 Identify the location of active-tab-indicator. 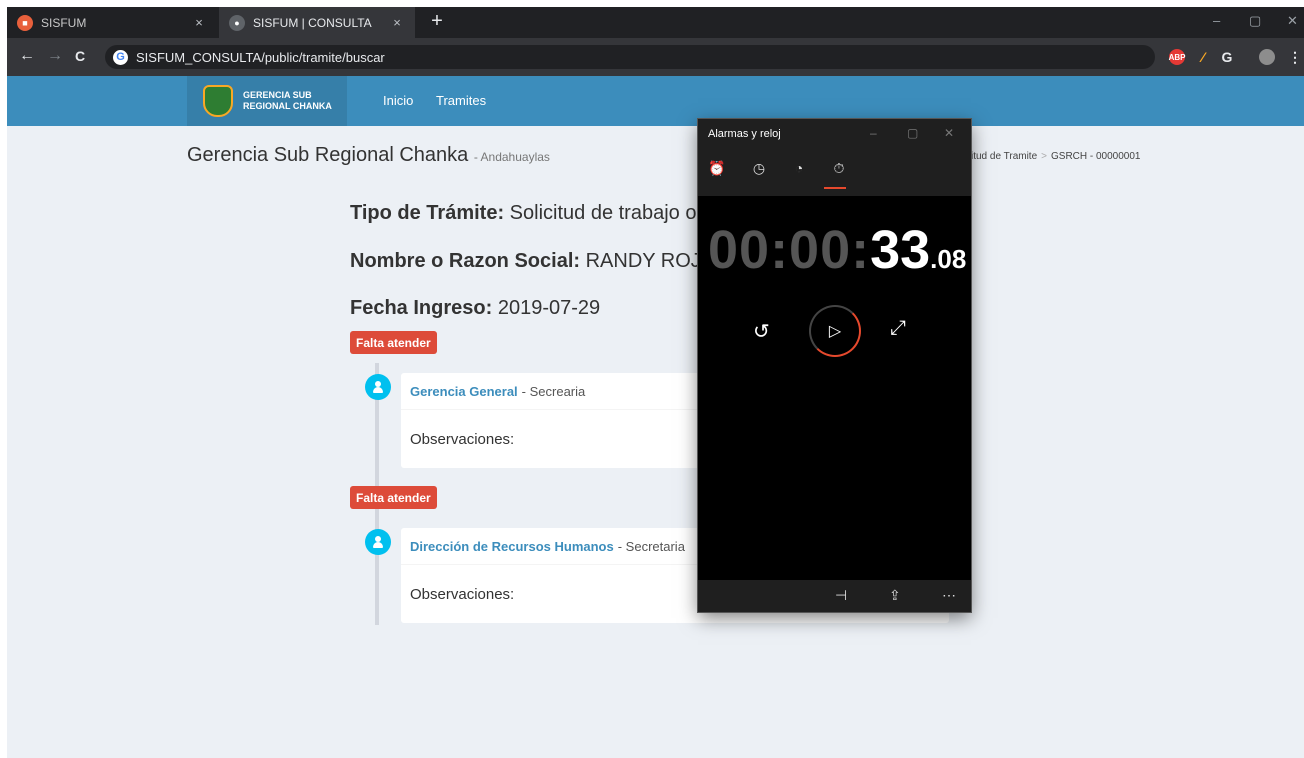
(835, 188).